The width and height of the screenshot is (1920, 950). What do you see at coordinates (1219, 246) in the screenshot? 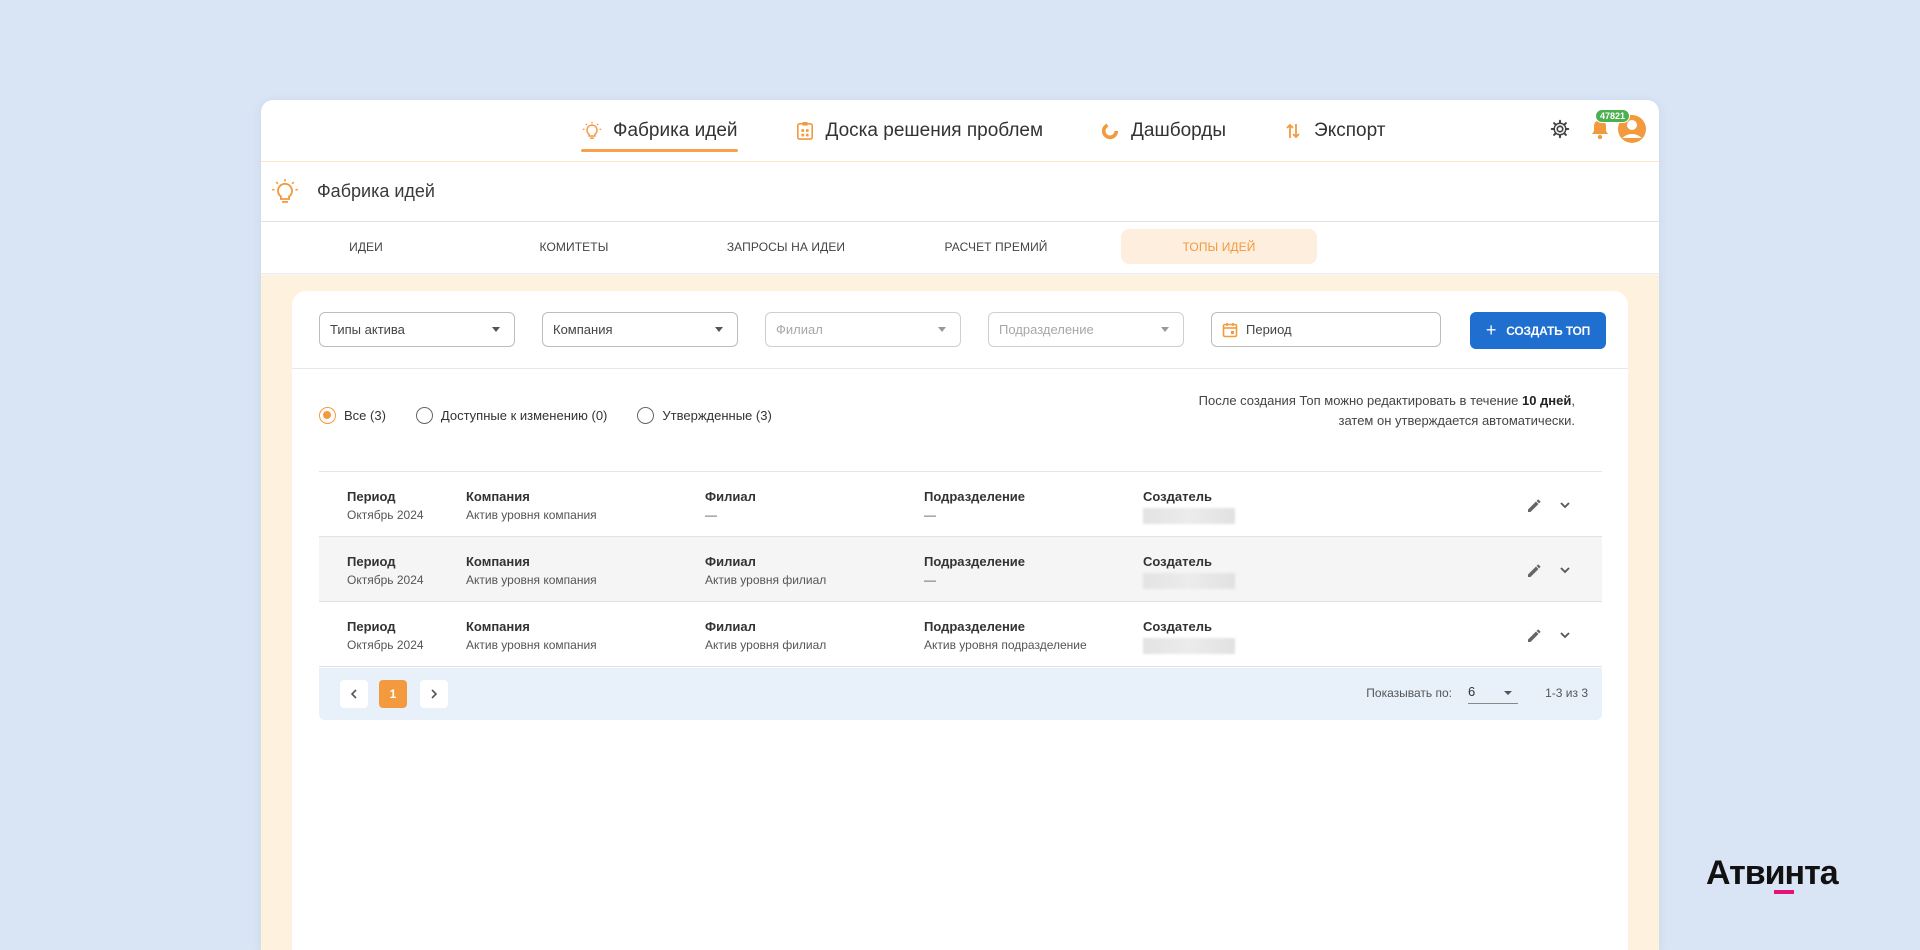
I see `tab-idea-tops: ТОПЫ ИДЕЙ` at bounding box center [1219, 246].